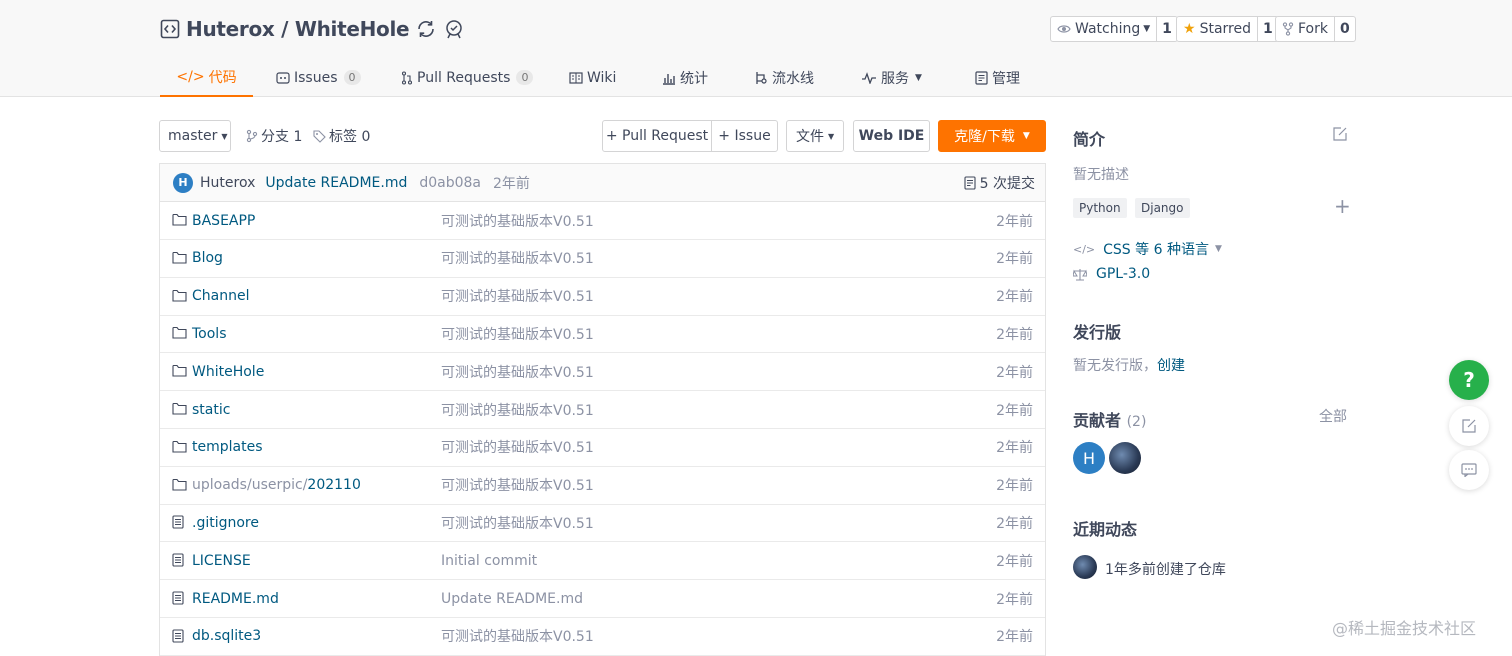 This screenshot has height=656, width=1512. Describe the element at coordinates (602, 334) in the screenshot. I see `table-row: Tools 可测试的基础版本V0.51 2年前` at that location.